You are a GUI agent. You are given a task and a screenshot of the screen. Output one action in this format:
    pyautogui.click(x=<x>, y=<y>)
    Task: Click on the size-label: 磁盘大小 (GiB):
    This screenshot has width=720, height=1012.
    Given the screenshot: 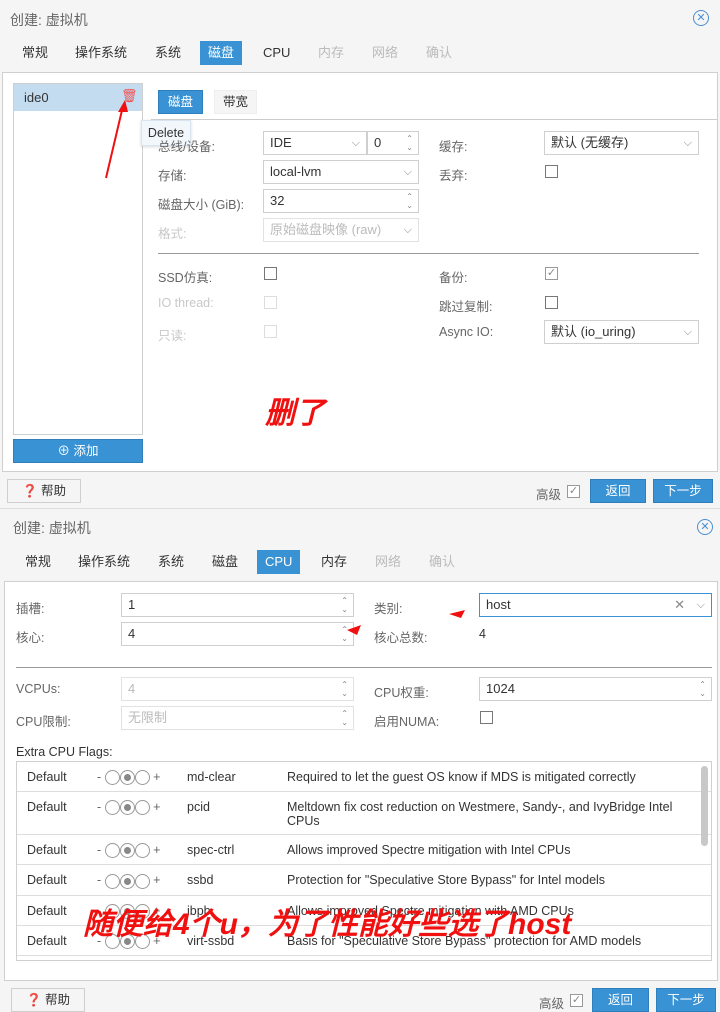 What is the action you would take?
    pyautogui.click(x=201, y=205)
    